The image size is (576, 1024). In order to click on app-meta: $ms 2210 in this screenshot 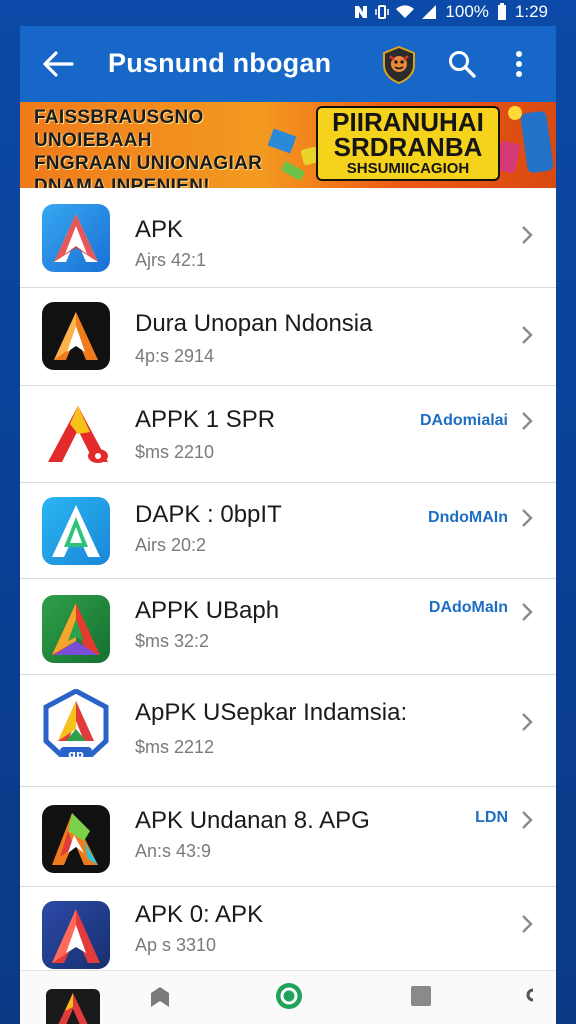, I will do `click(175, 452)`.